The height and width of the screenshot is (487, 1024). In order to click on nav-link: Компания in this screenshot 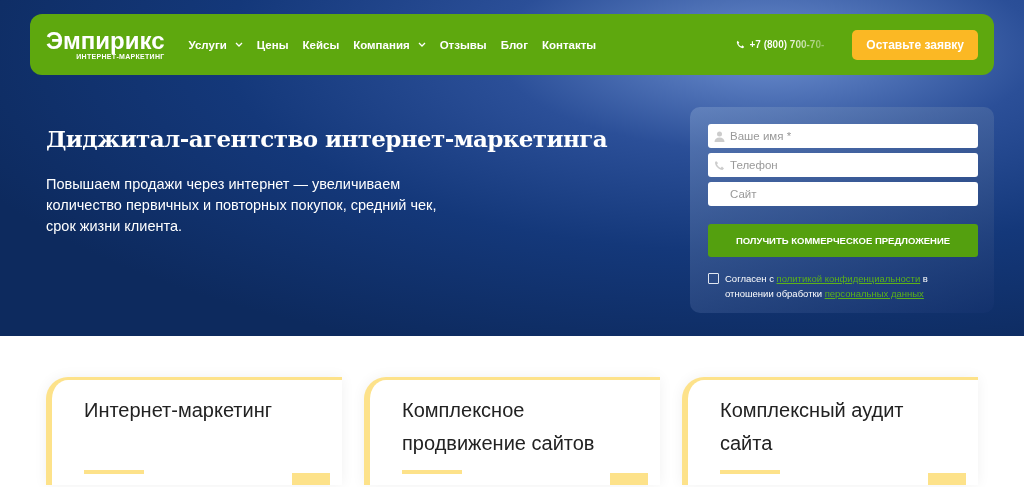, I will do `click(389, 44)`.